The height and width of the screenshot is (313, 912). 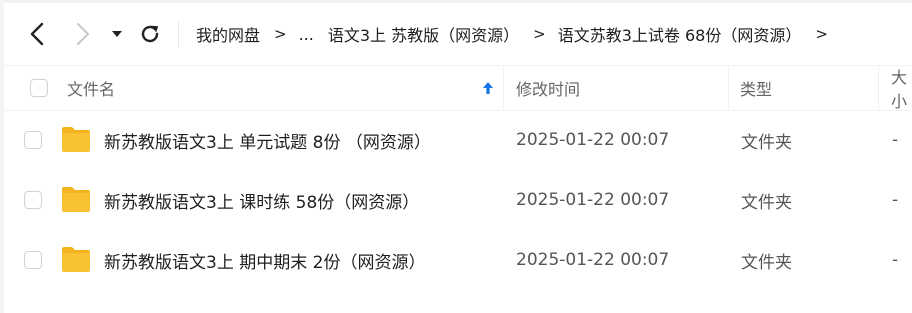 What do you see at coordinates (178, 35) in the screenshot?
I see `toolbar-divider` at bounding box center [178, 35].